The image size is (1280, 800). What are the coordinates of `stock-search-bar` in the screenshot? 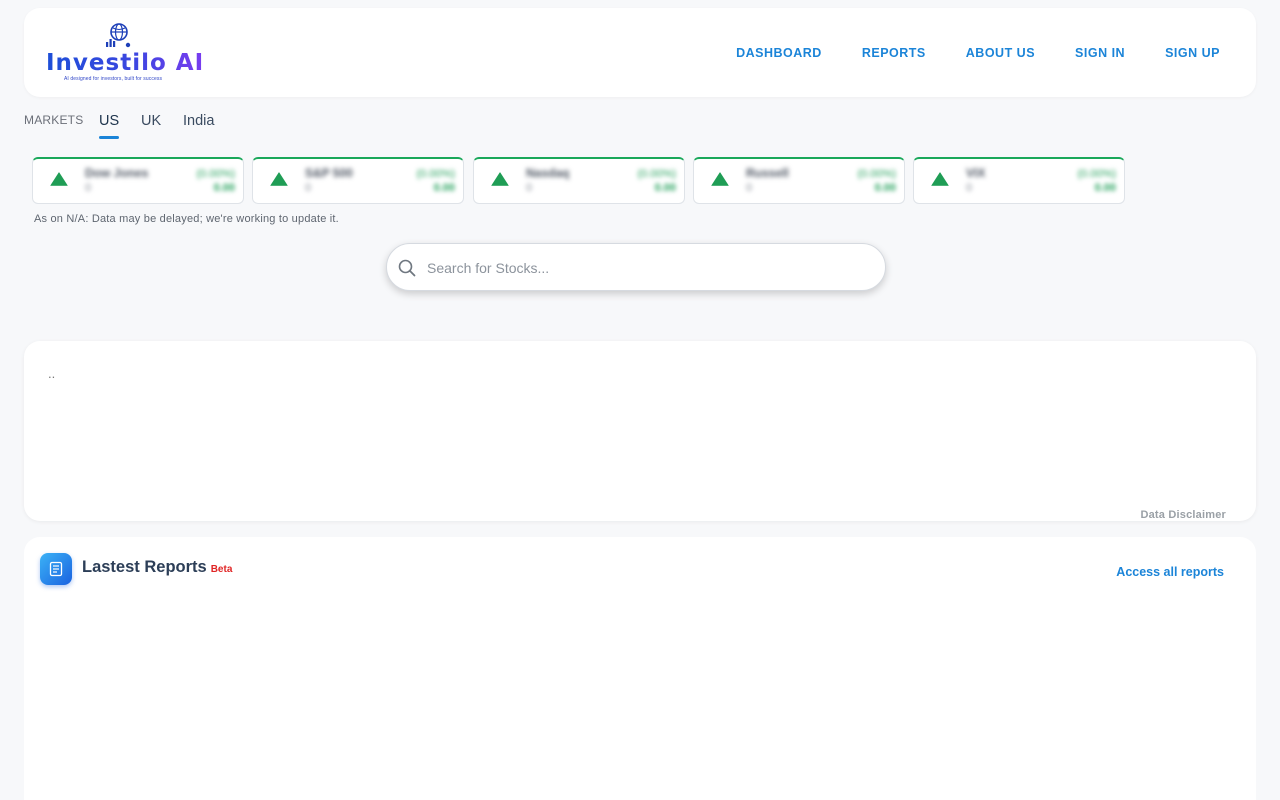 It's located at (636, 267).